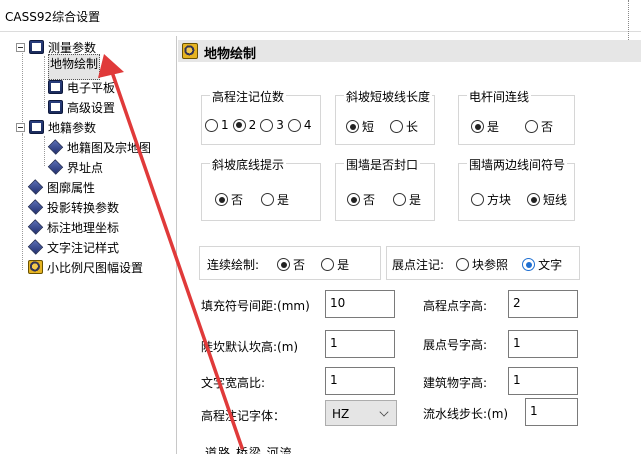 The width and height of the screenshot is (641, 454). What do you see at coordinates (360, 304) in the screenshot?
I see `fill-spacing-input: 10` at bounding box center [360, 304].